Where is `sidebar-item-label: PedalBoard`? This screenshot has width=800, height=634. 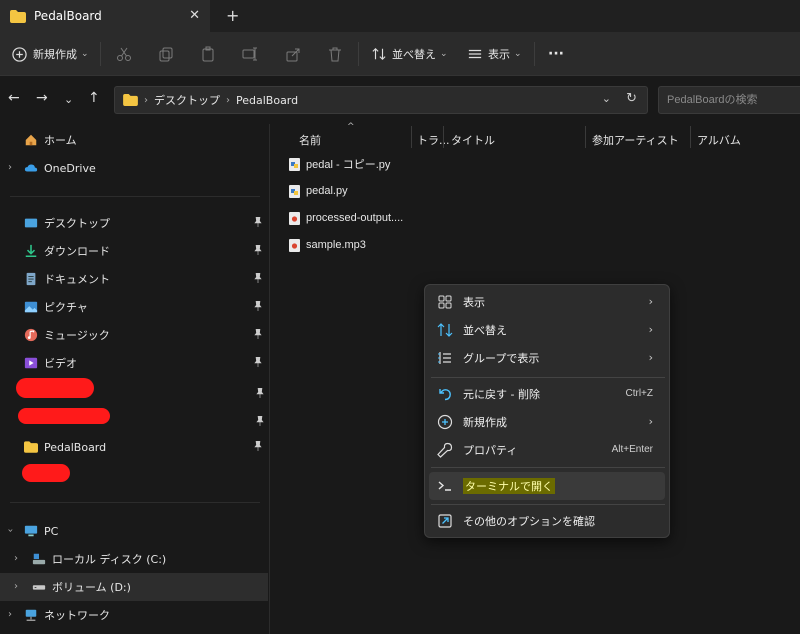 sidebar-item-label: PedalBoard is located at coordinates (75, 447).